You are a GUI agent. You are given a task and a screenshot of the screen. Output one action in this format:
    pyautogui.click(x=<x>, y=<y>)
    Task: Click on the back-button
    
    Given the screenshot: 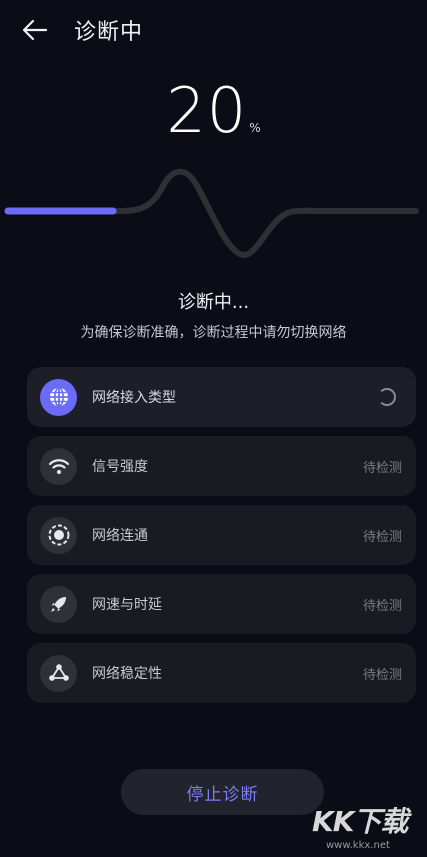 What is the action you would take?
    pyautogui.click(x=38, y=30)
    